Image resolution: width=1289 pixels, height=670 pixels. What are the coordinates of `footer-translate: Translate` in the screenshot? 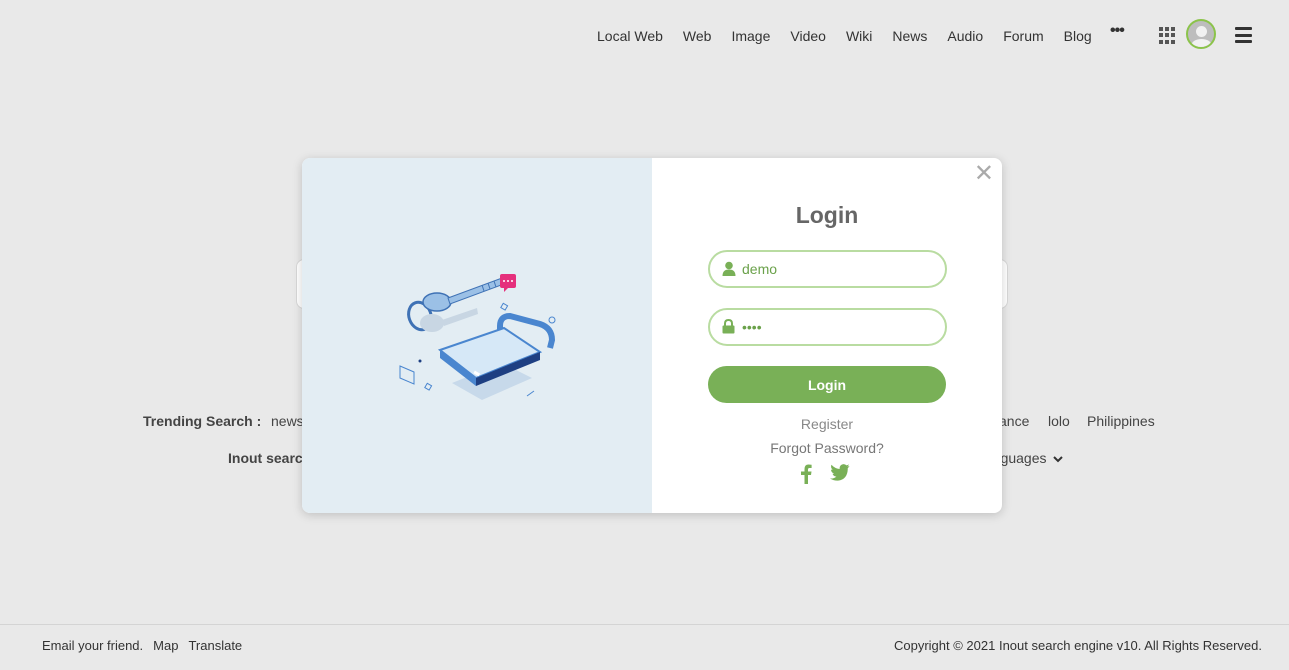 It's located at (215, 645).